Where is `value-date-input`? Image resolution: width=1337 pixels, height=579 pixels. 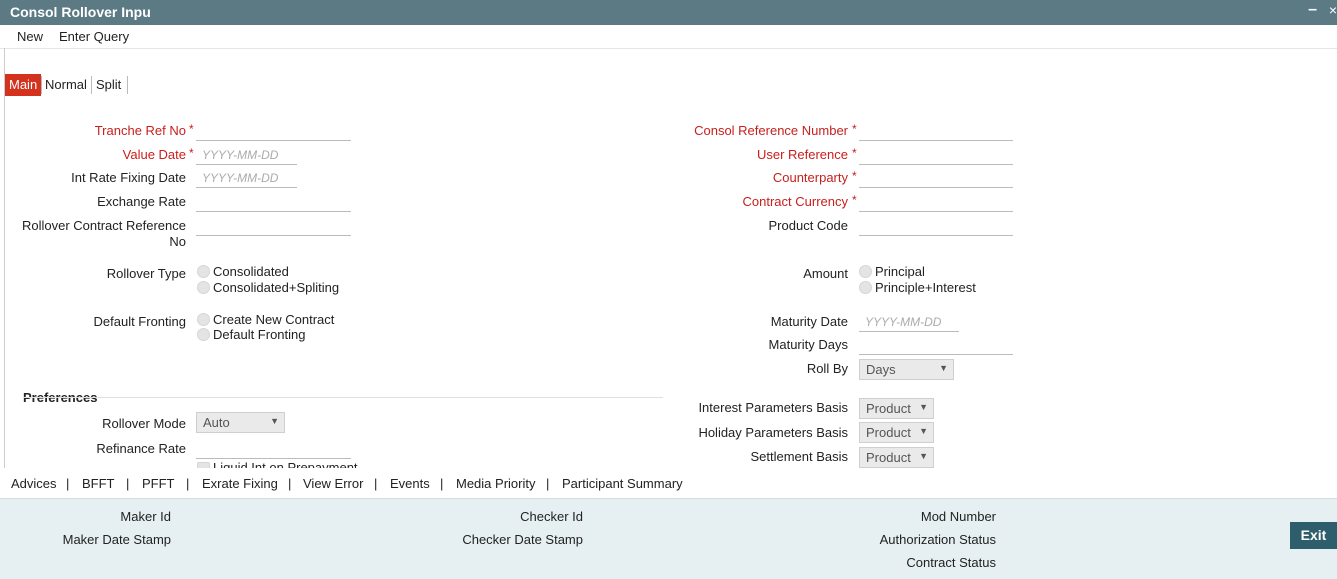
value-date-input is located at coordinates (246, 155).